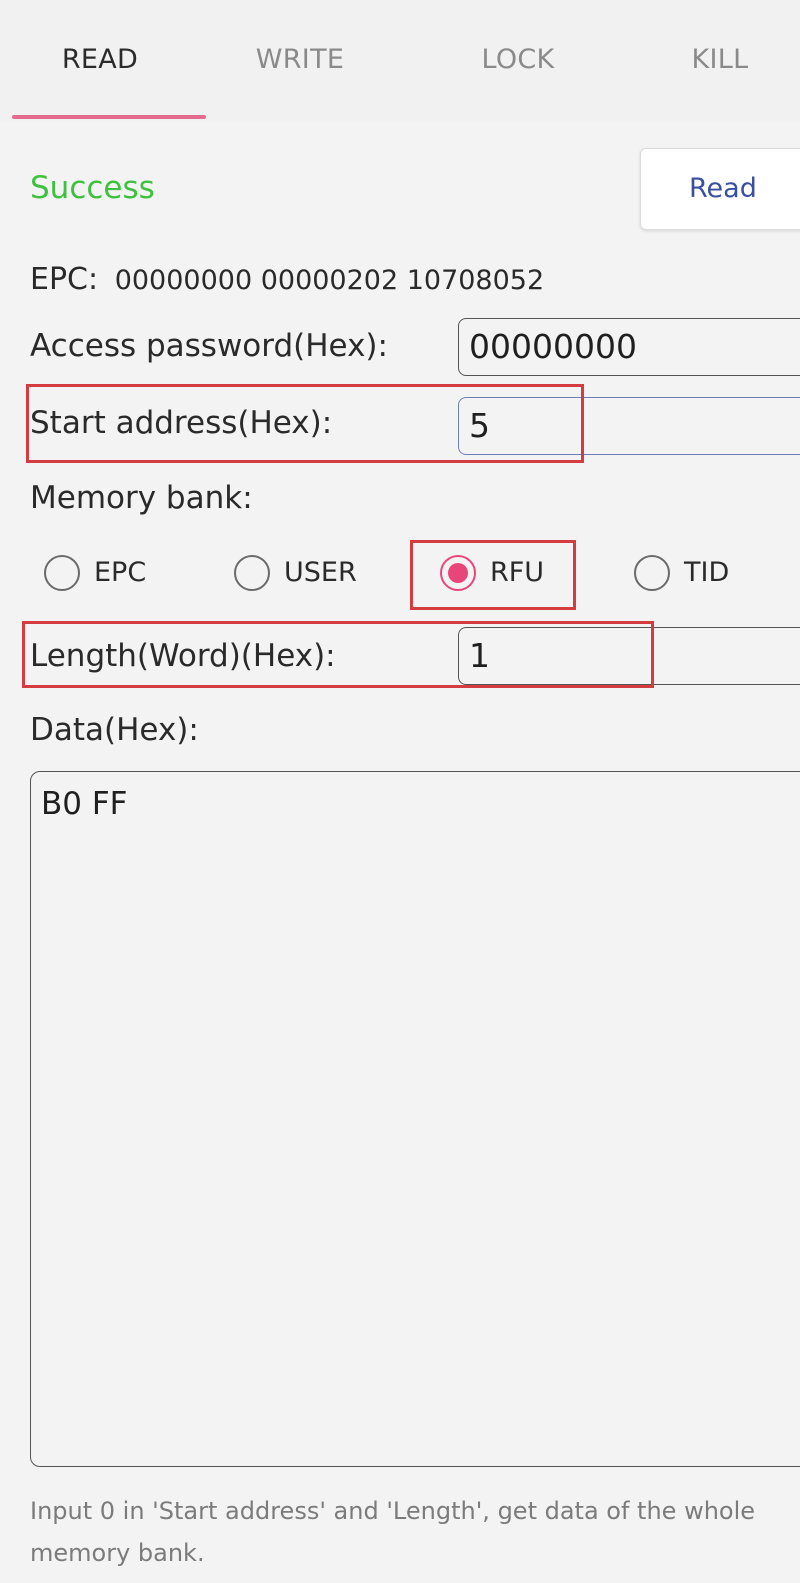  Describe the element at coordinates (400, 575) in the screenshot. I see `memory-bank-radio-group: EPC USER RFU TID` at that location.